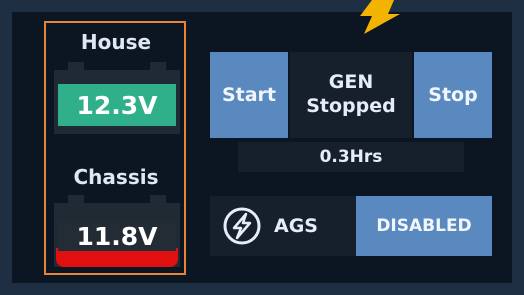 The height and width of the screenshot is (295, 524). What do you see at coordinates (117, 105) in the screenshot?
I see `house-voltage-readout: 12.3V` at bounding box center [117, 105].